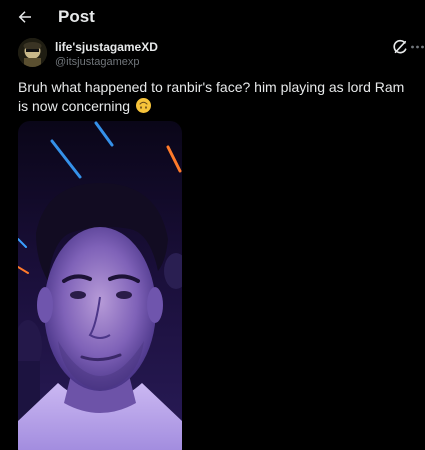  I want to click on more-button, so click(417, 47).